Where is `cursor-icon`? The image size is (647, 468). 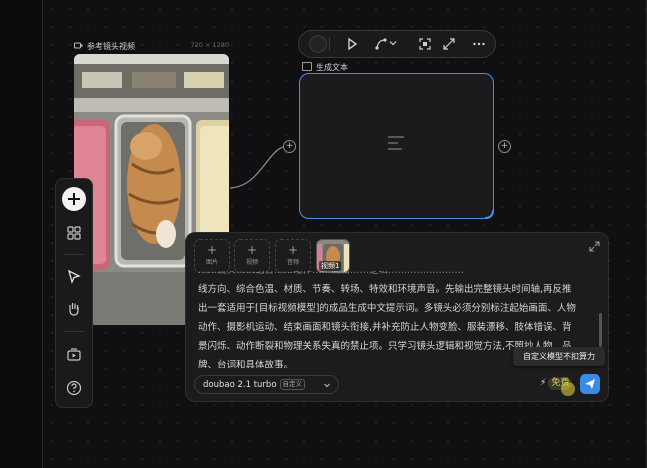 cursor-icon is located at coordinates (74, 276).